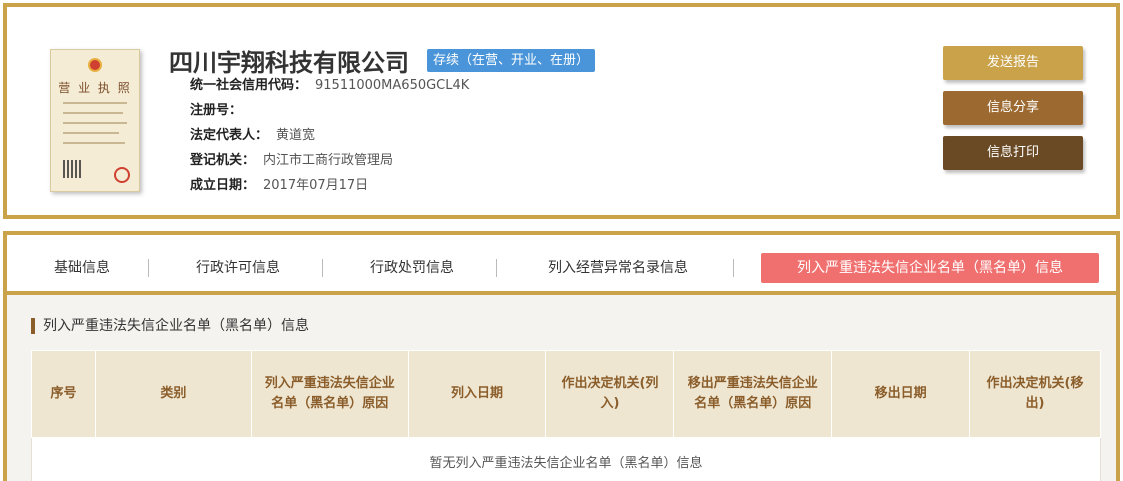 This screenshot has height=481, width=1123. Describe the element at coordinates (289, 63) in the screenshot. I see `company-name: 四川宇翔科技有限公司` at that location.